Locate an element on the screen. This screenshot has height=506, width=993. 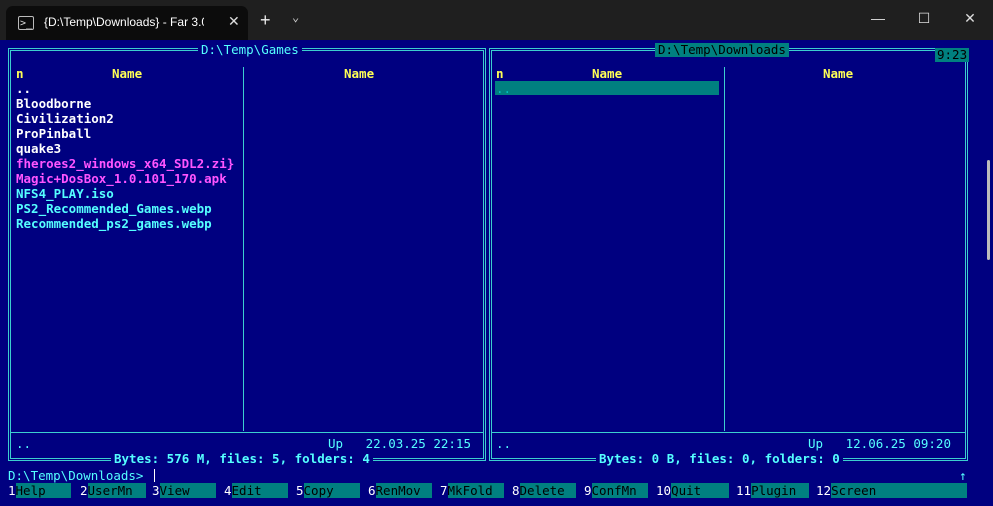
right-col-sort-indicator: n is located at coordinates (500, 73).